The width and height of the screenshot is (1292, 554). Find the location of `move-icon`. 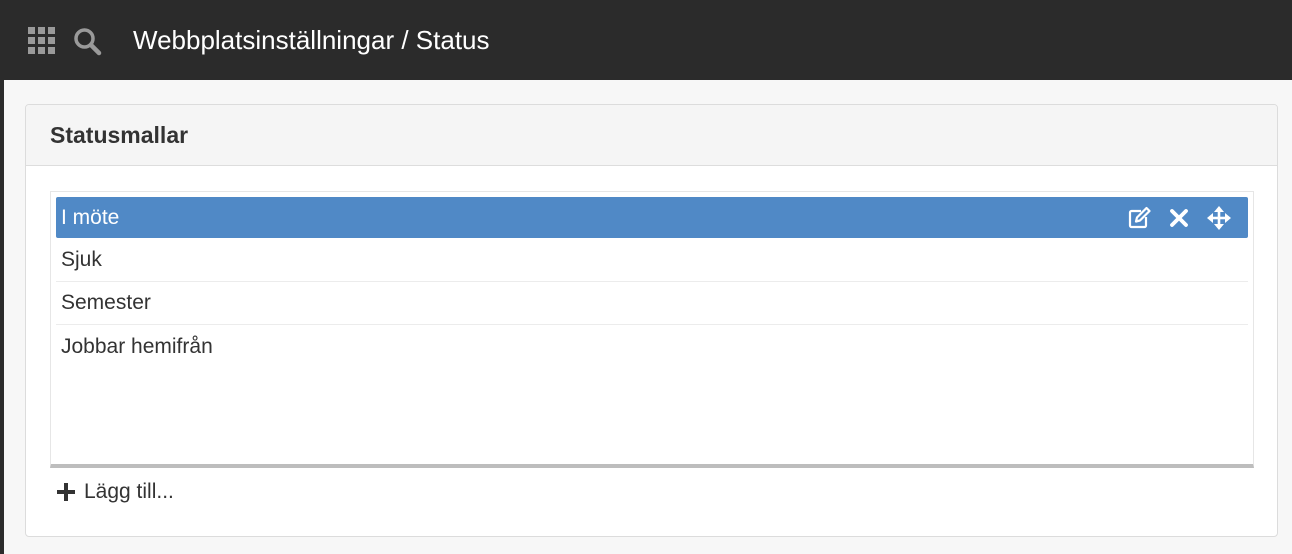

move-icon is located at coordinates (1219, 218).